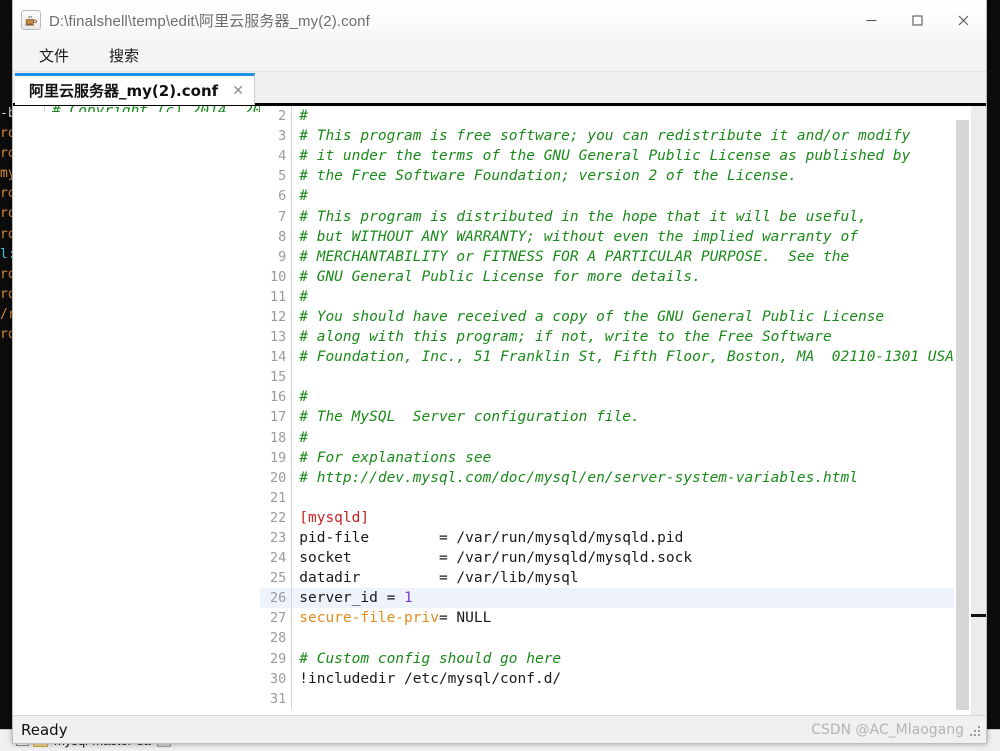 The height and width of the screenshot is (751, 1000). What do you see at coordinates (124, 55) in the screenshot?
I see `menu-search: 搜索` at bounding box center [124, 55].